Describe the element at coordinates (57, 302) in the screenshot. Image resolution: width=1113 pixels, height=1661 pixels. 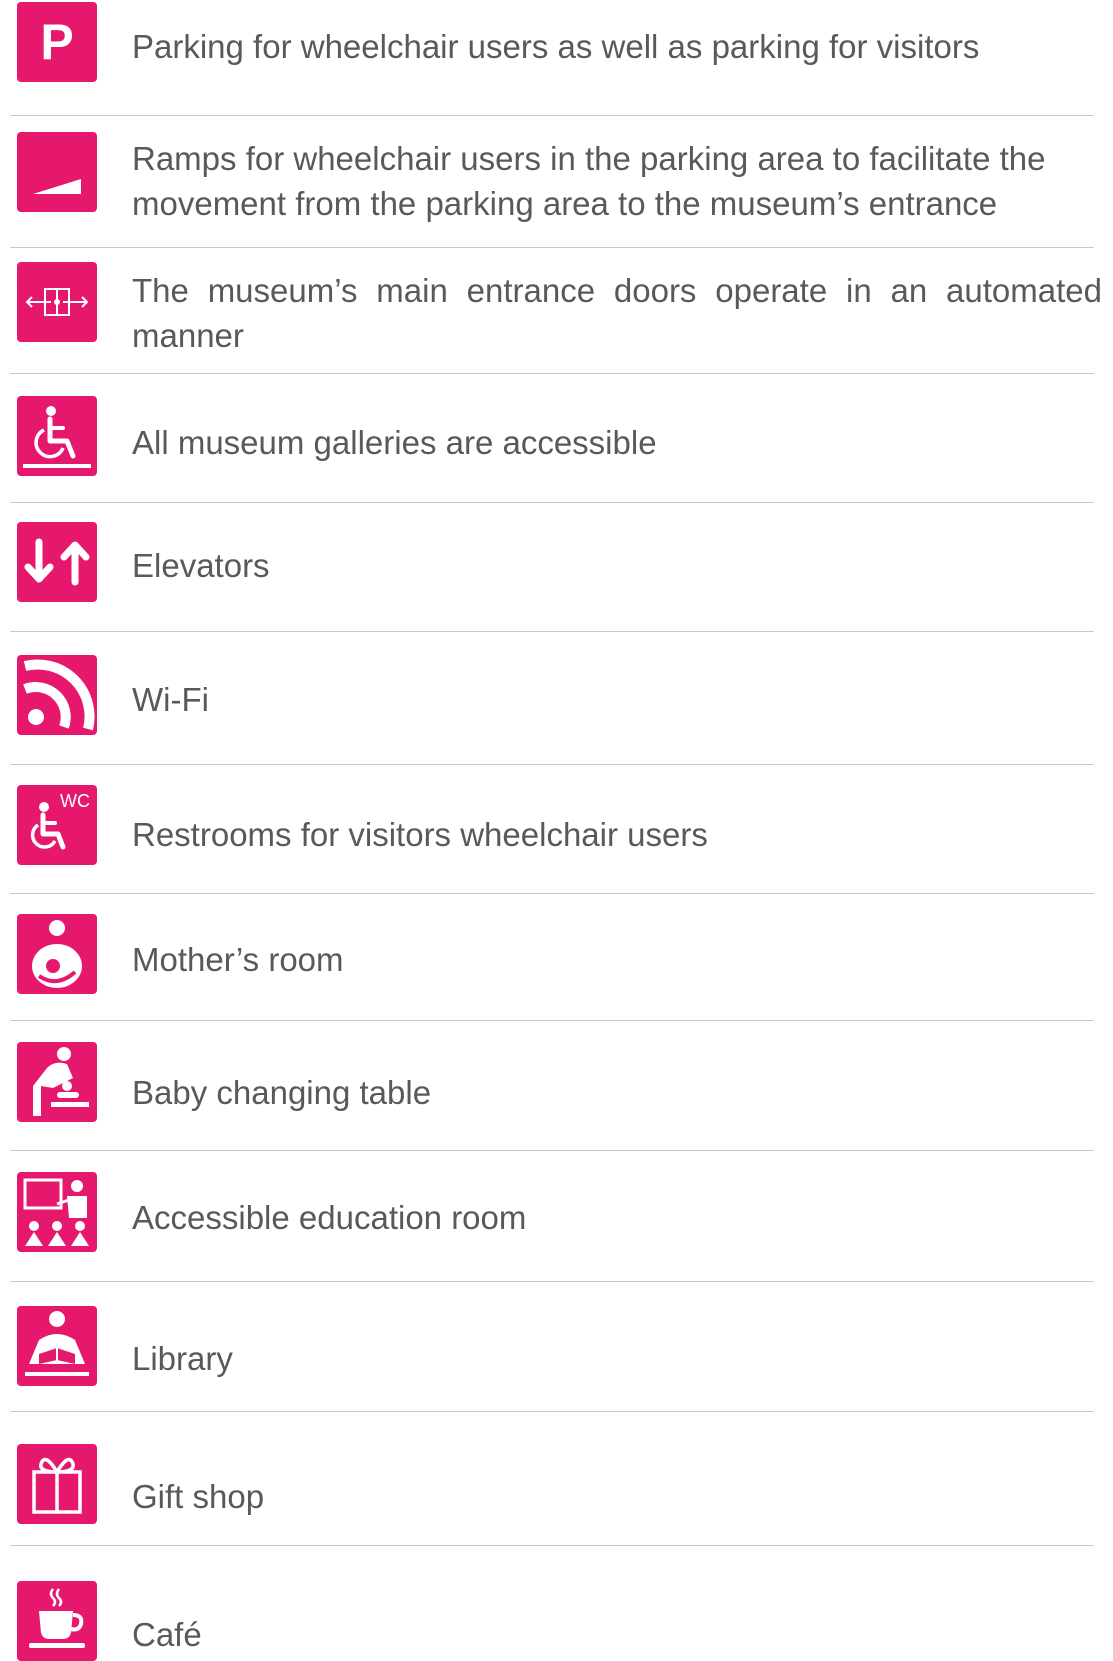
I see `automatic-door-icon` at that location.